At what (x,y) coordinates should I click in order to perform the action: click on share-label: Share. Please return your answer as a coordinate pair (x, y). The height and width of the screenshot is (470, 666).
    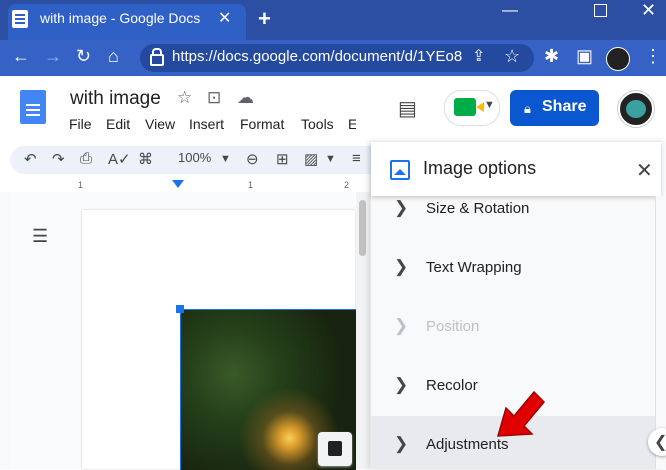
    Looking at the image, I should click on (564, 106).